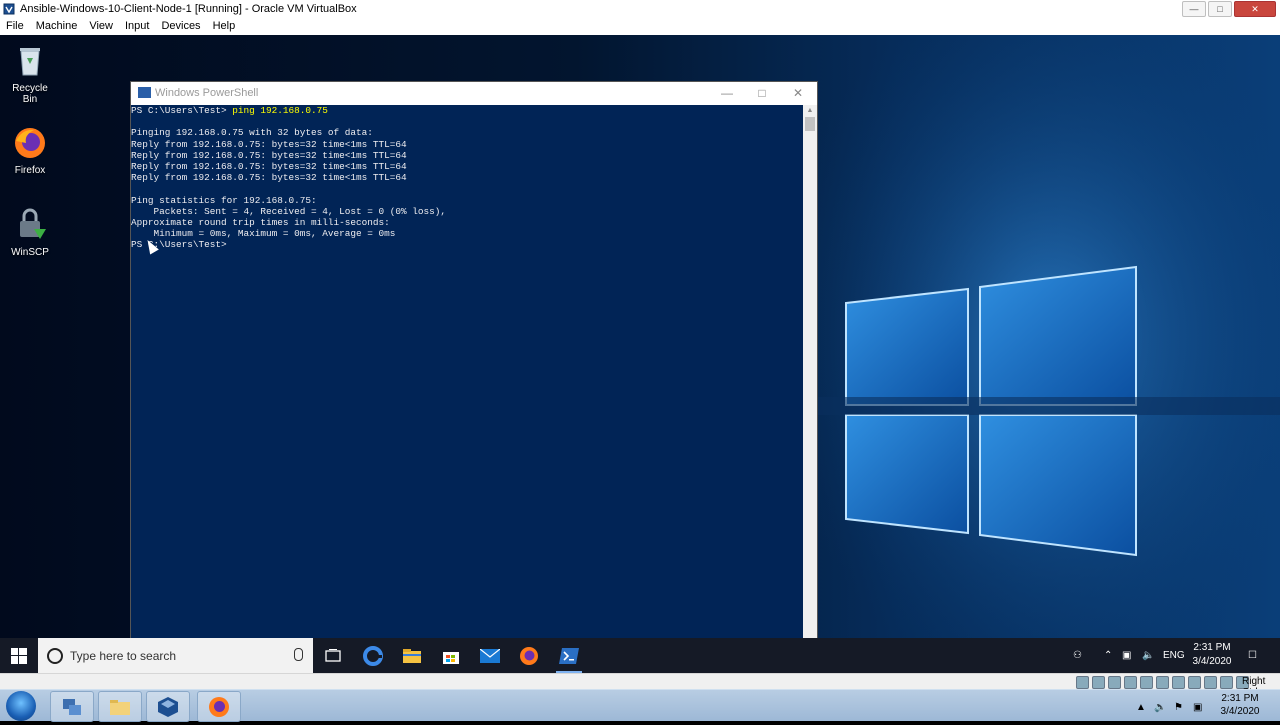  Describe the element at coordinates (762, 93) in the screenshot. I see `ps-maximize-button: □` at that location.